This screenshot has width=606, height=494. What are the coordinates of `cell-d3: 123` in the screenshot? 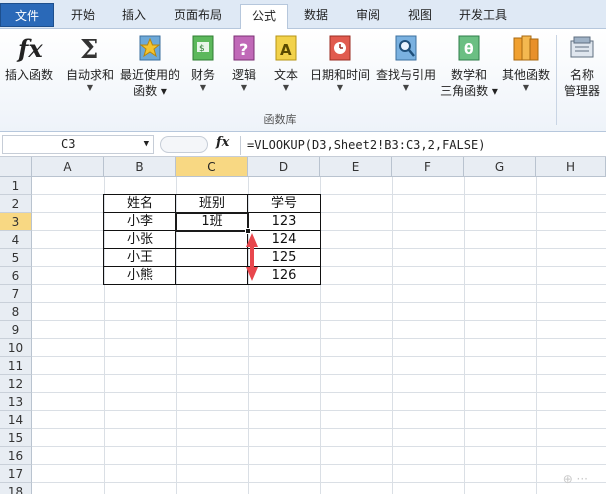 It's located at (284, 222).